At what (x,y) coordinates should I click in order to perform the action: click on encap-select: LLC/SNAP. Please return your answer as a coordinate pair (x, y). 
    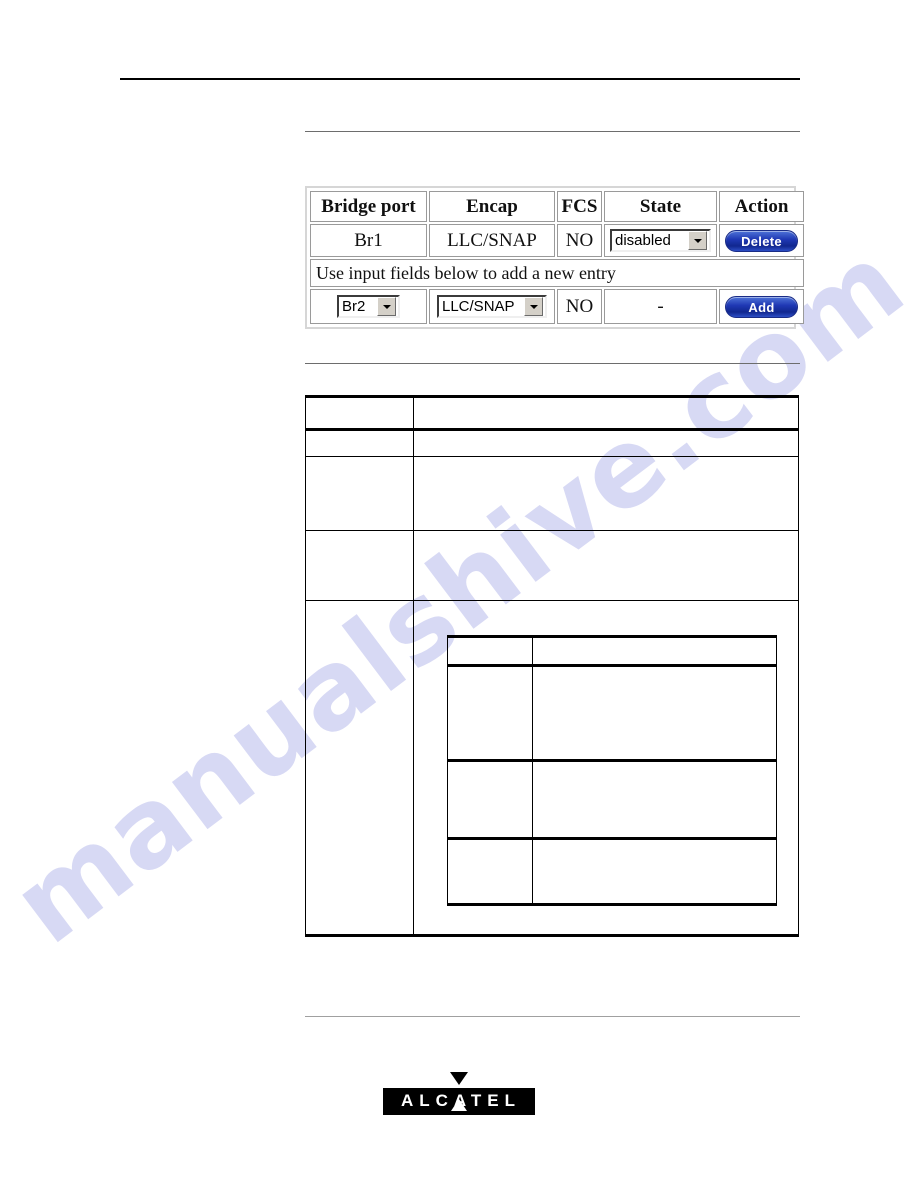
    Looking at the image, I should click on (492, 307).